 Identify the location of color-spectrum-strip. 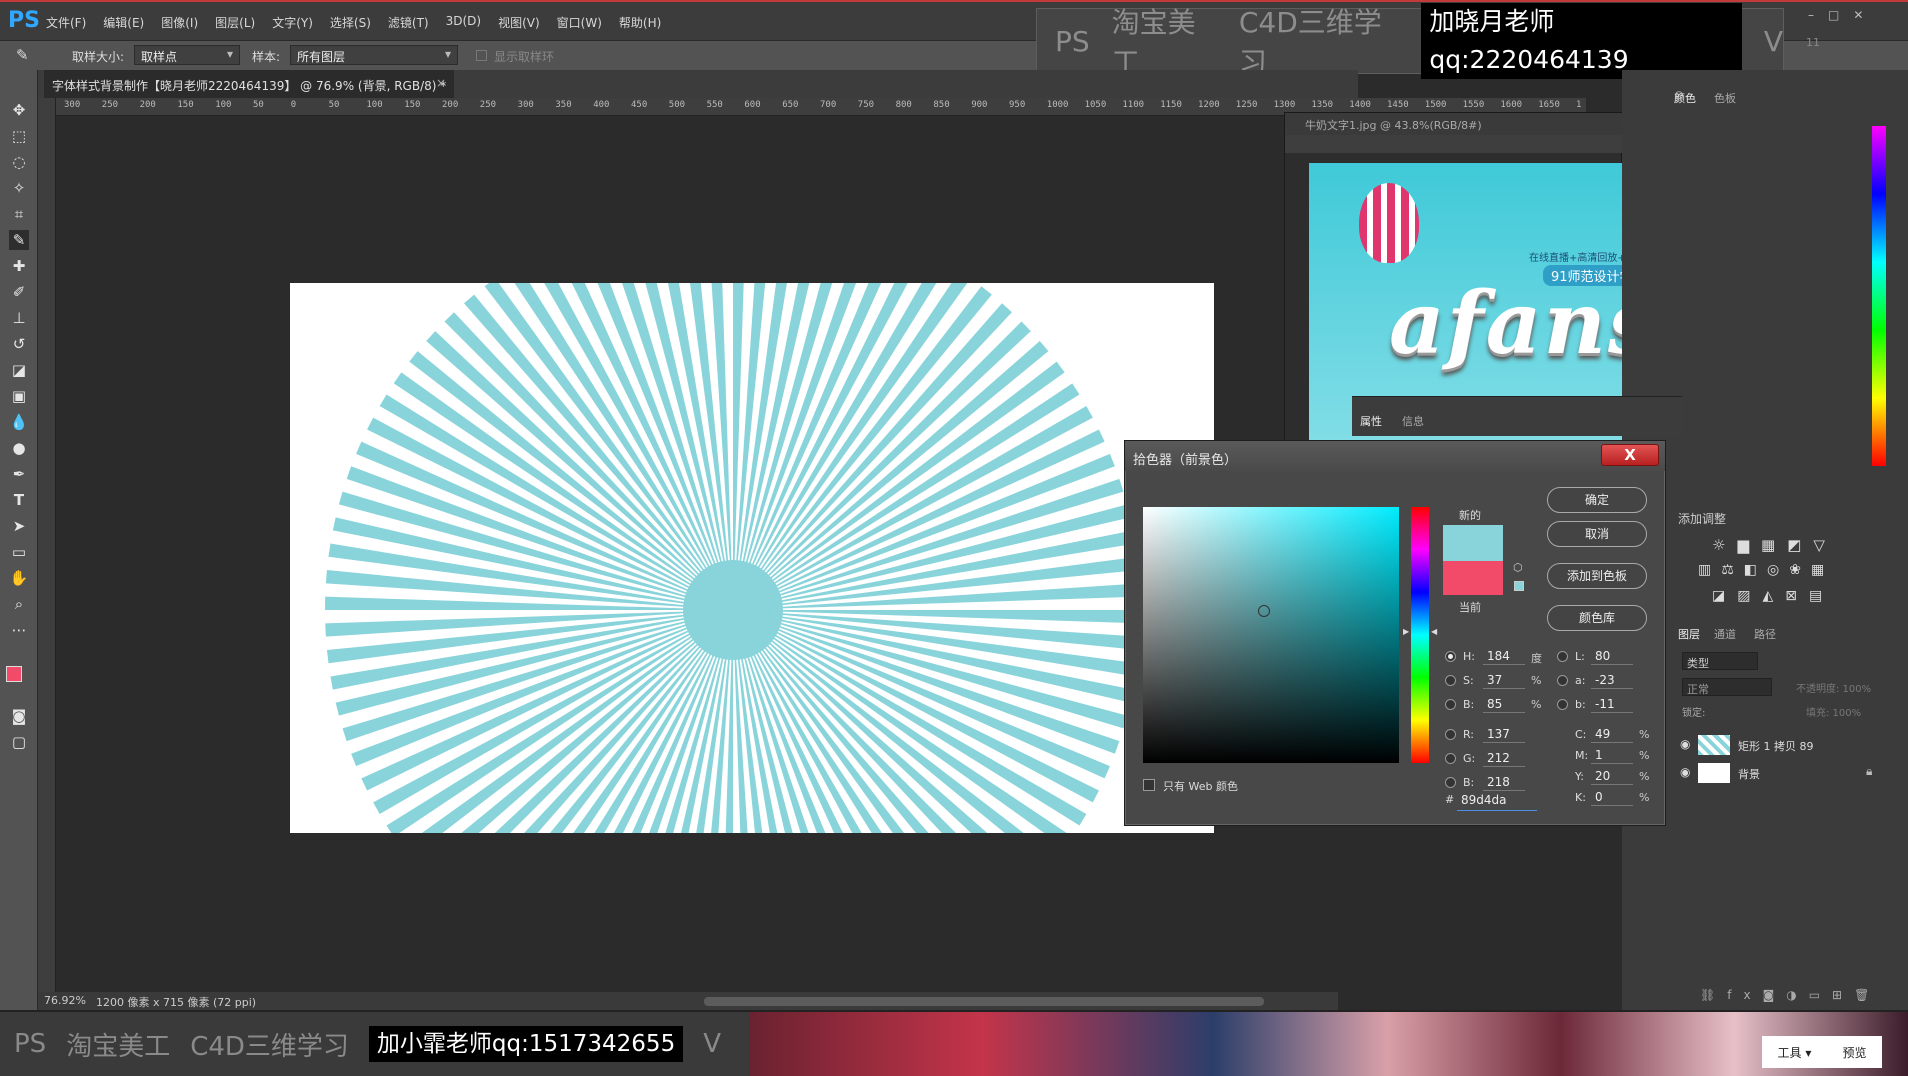
(1879, 296).